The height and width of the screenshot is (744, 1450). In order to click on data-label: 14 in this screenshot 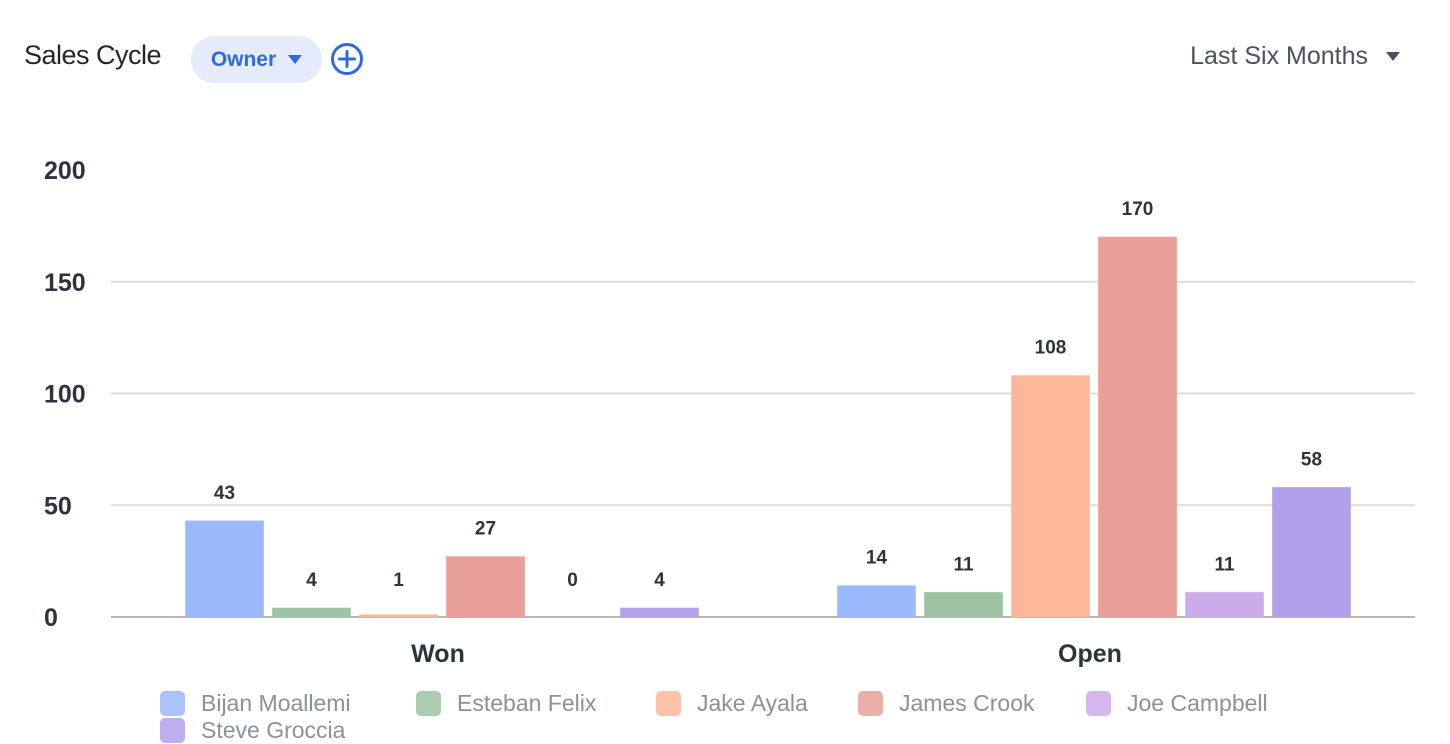, I will do `click(877, 558)`.